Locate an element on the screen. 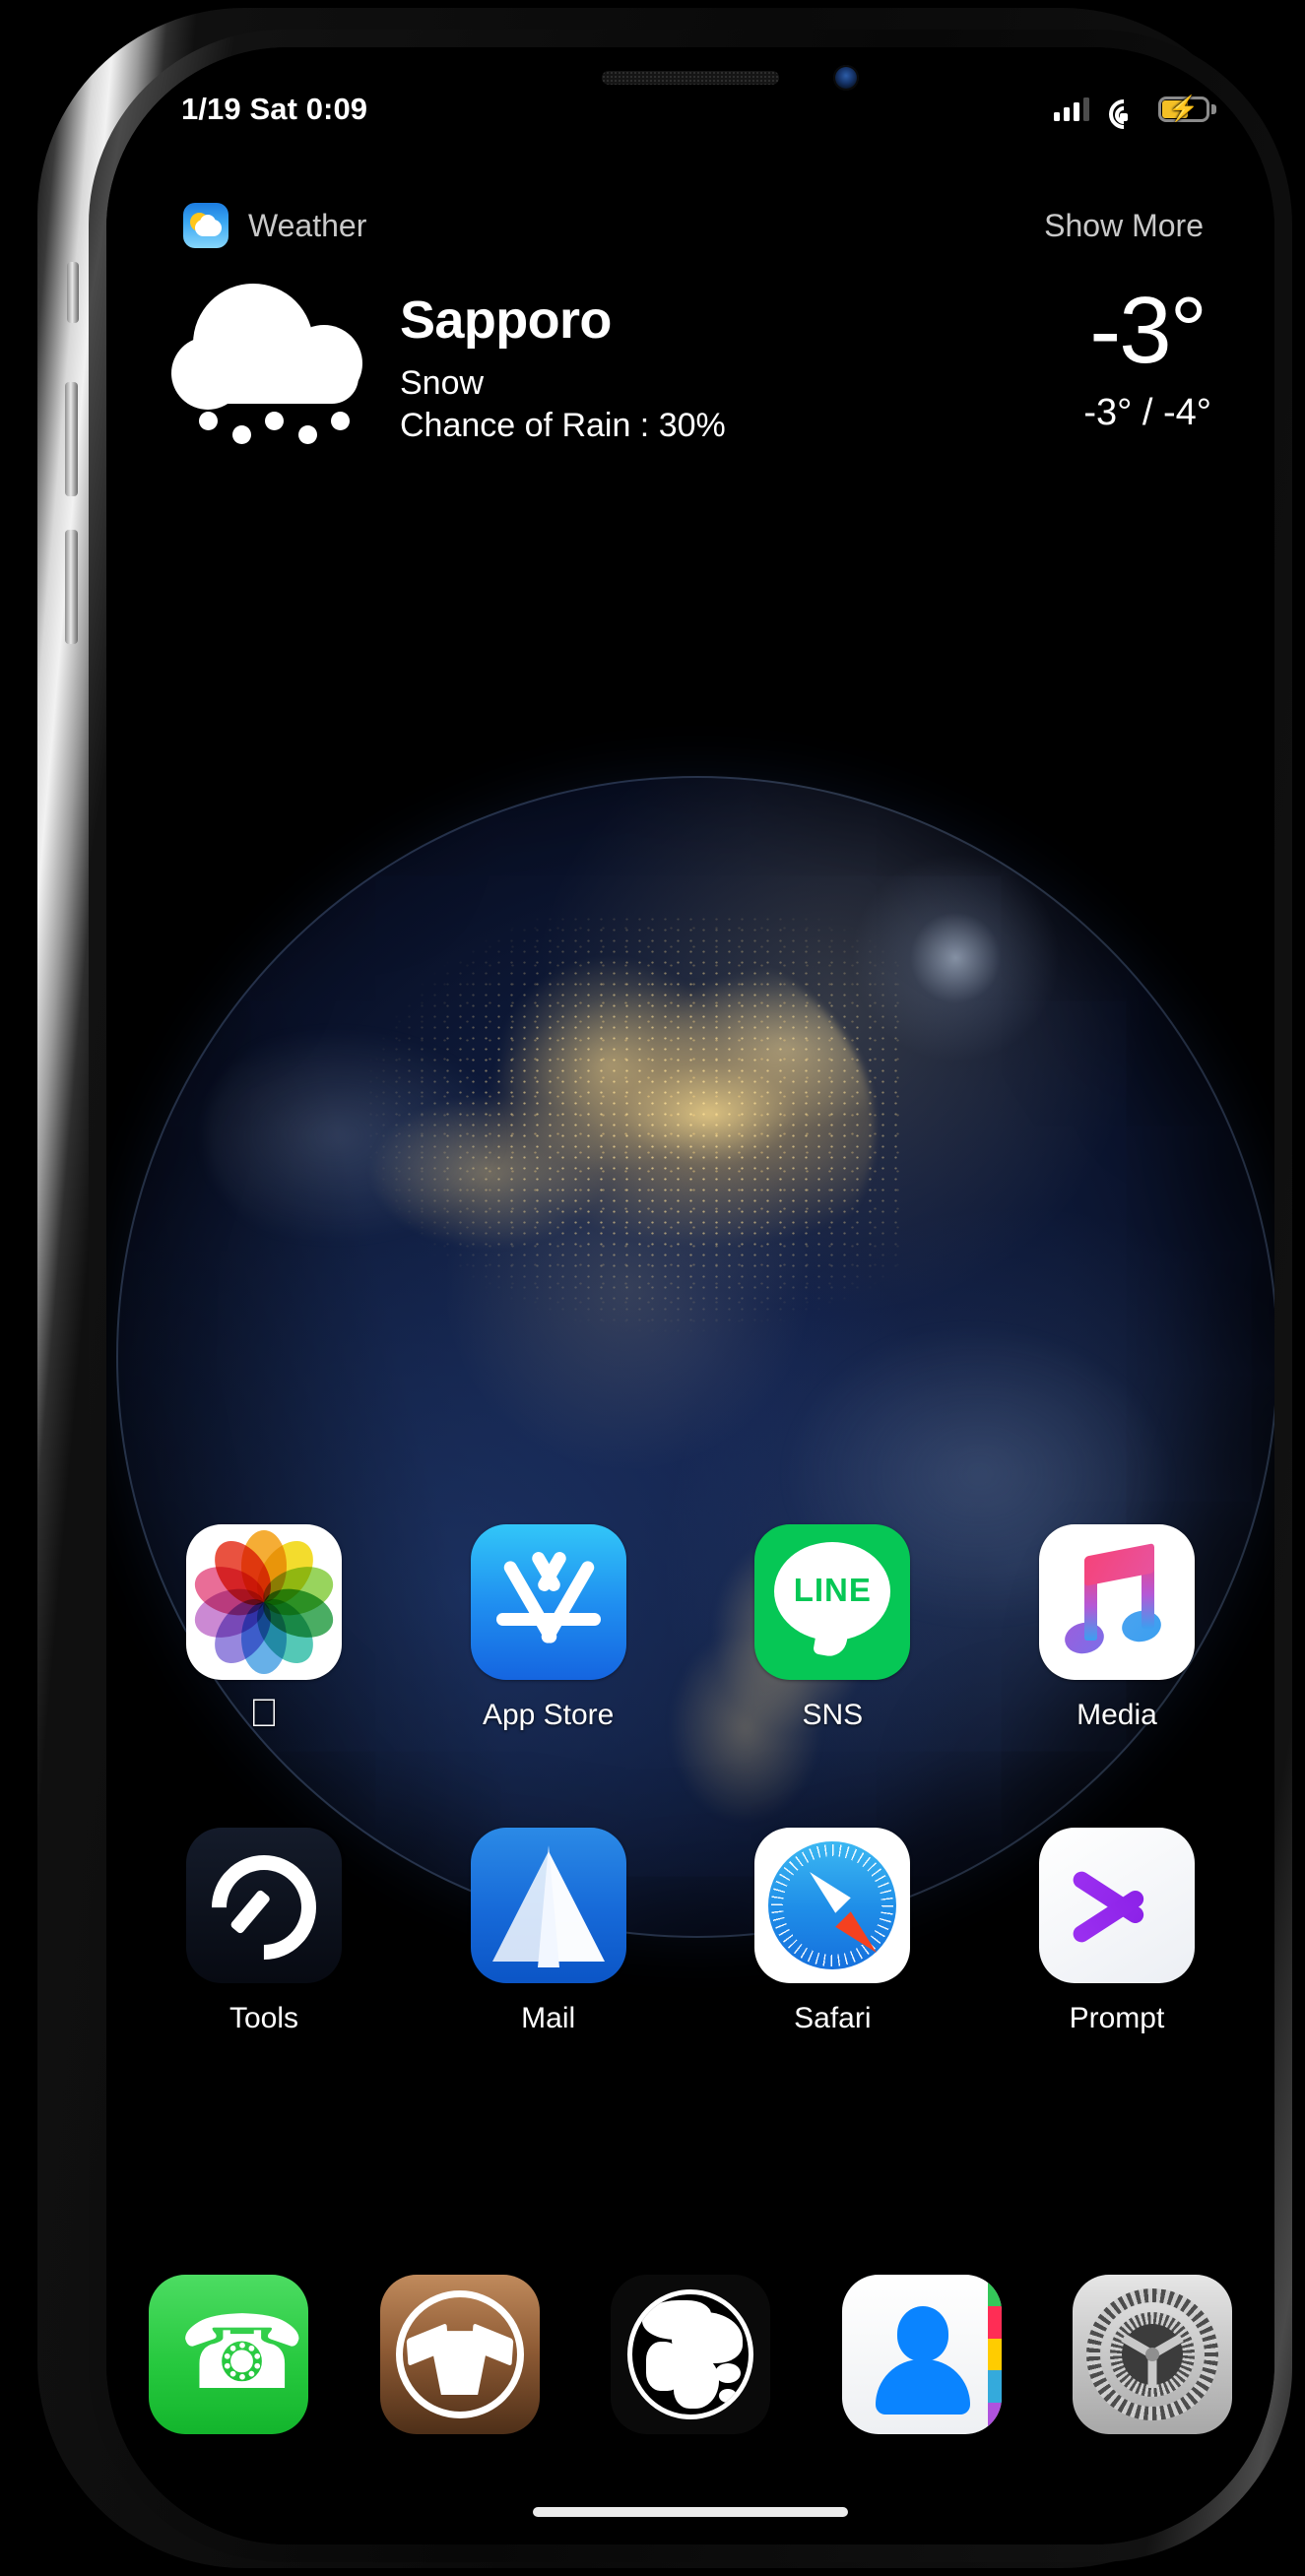 The width and height of the screenshot is (1305, 2576). weather-temperature-group: -3° -3° / -4° is located at coordinates (1150, 356).